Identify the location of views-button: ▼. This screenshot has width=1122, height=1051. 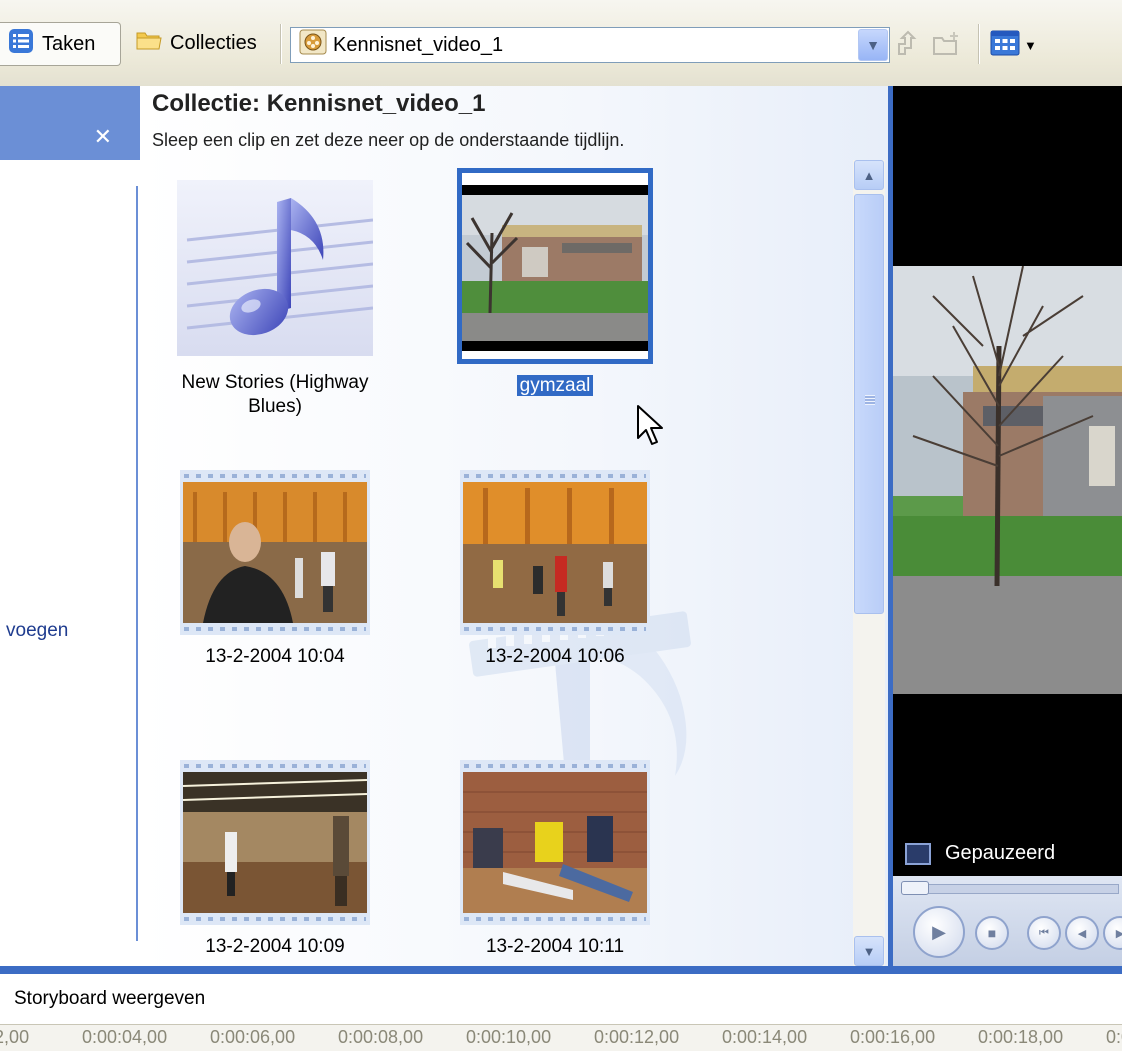
(1019, 45).